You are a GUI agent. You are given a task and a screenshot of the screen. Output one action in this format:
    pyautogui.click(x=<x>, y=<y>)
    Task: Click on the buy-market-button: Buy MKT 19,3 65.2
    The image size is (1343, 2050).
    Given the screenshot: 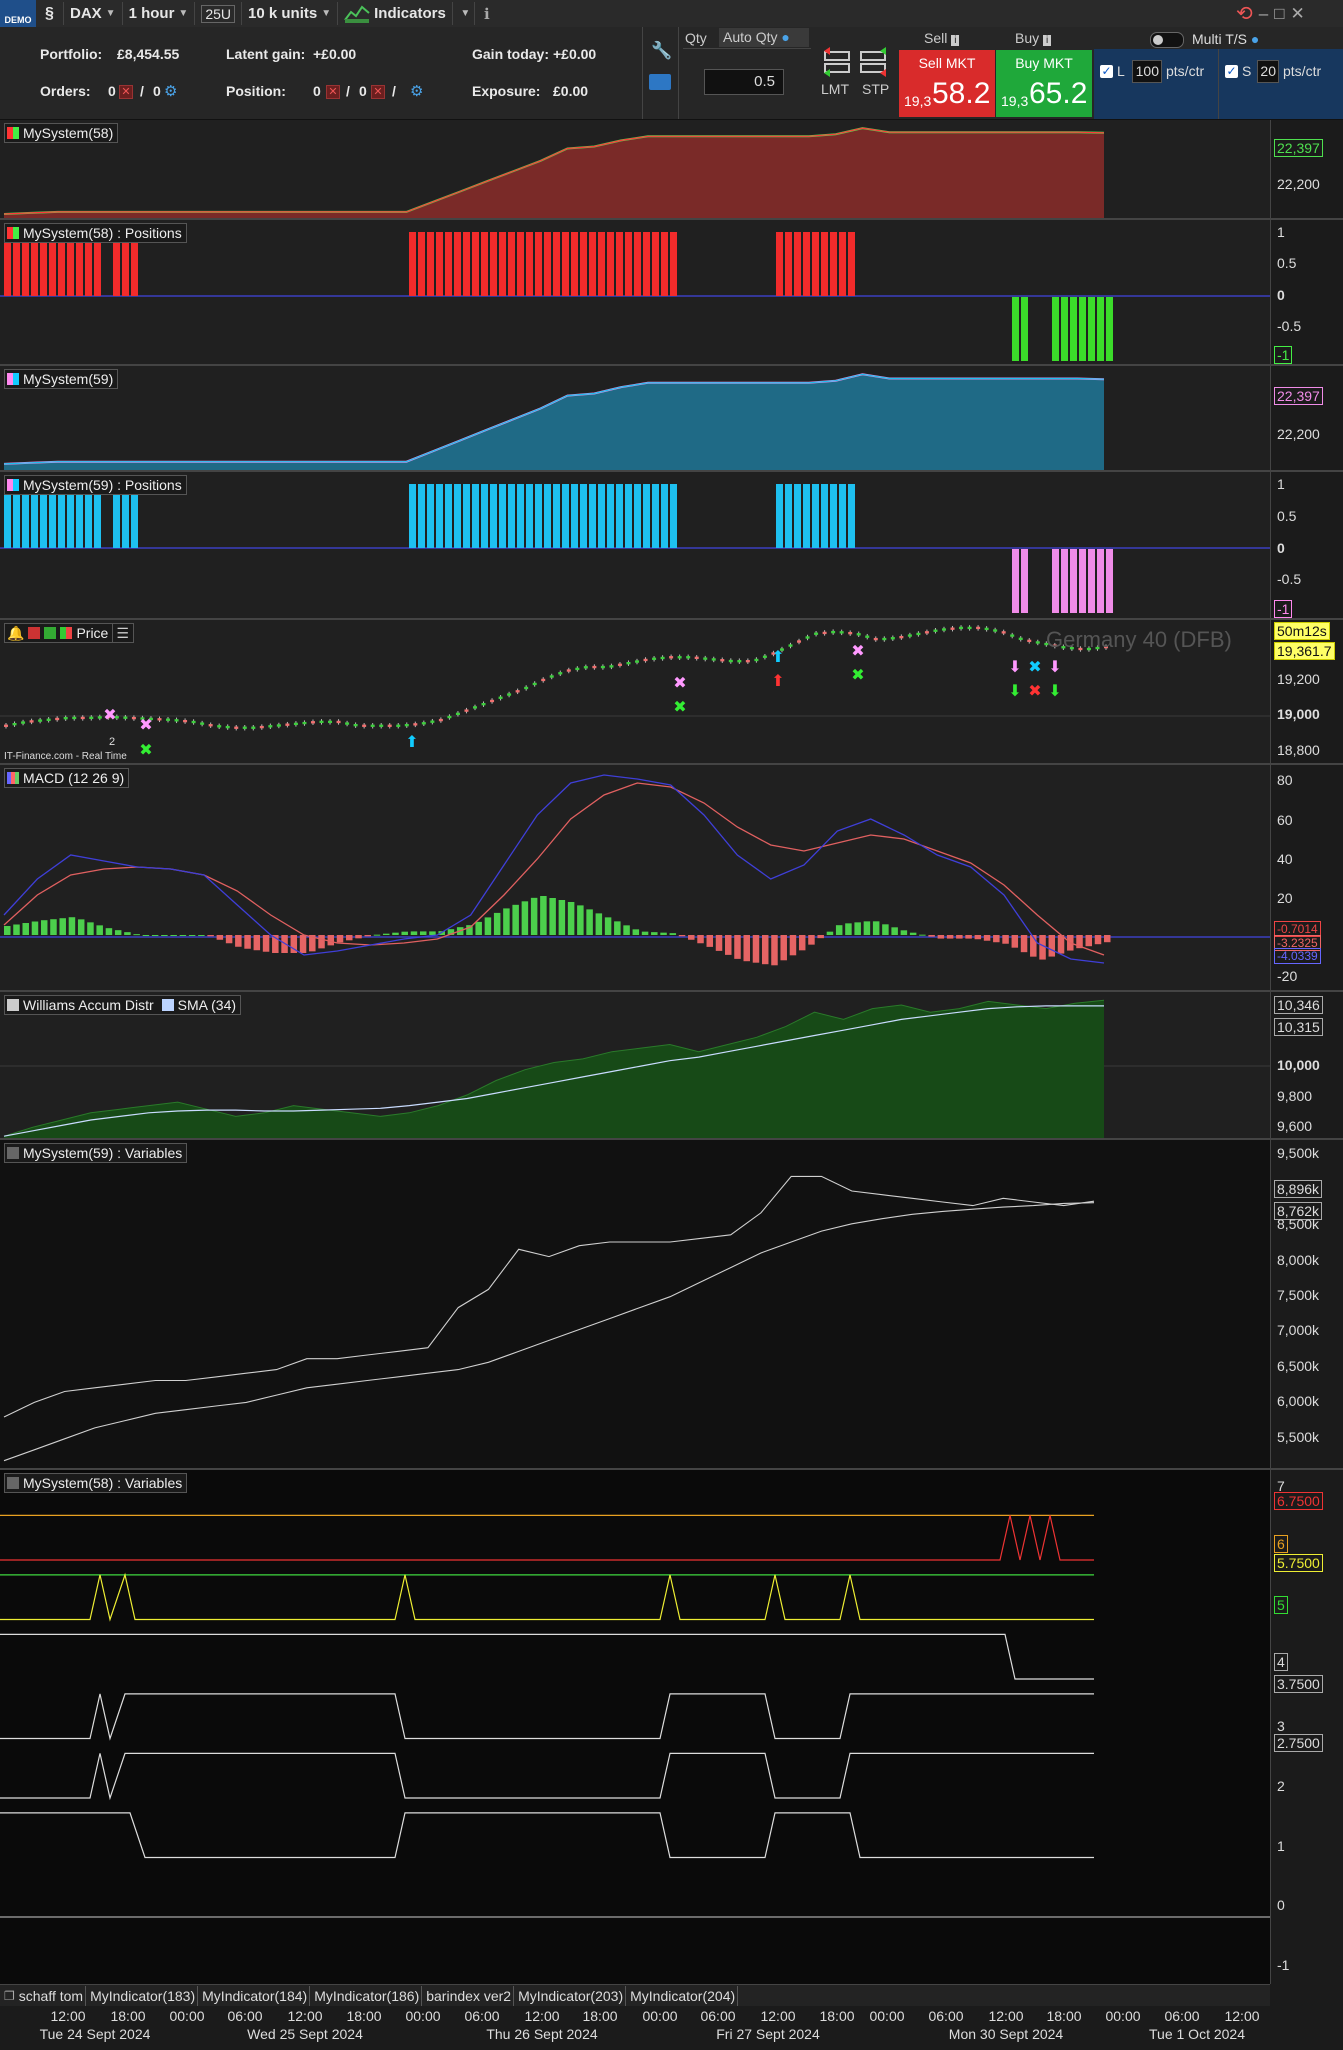 What is the action you would take?
    pyautogui.click(x=1044, y=83)
    